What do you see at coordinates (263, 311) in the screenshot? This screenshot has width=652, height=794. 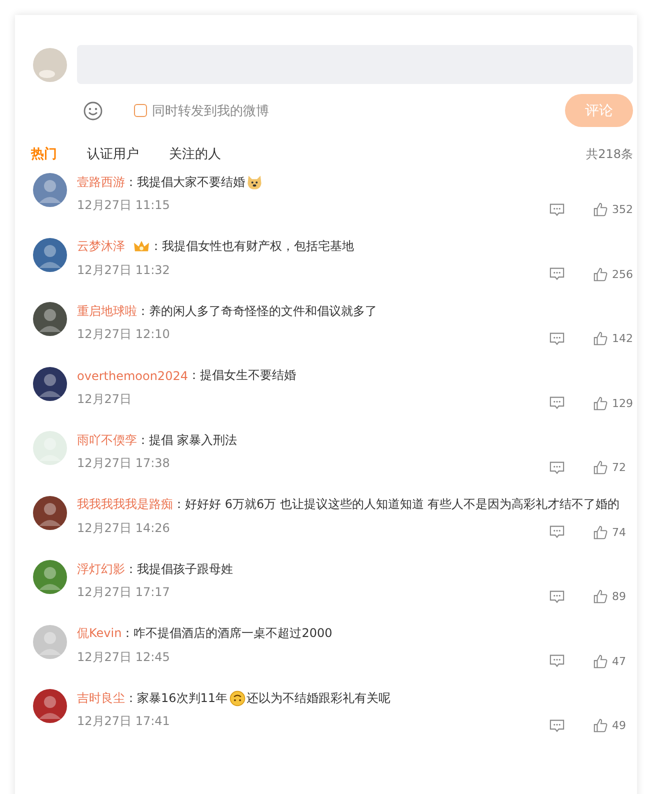 I see `comment-text: 养的闲人多了奇奇怪怪的文件和倡议就多了` at bounding box center [263, 311].